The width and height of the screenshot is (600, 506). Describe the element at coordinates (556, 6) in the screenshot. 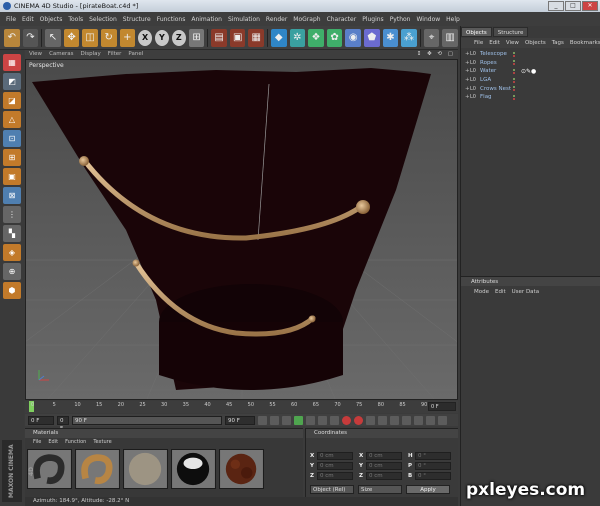

I see `minimize-button: _` at that location.